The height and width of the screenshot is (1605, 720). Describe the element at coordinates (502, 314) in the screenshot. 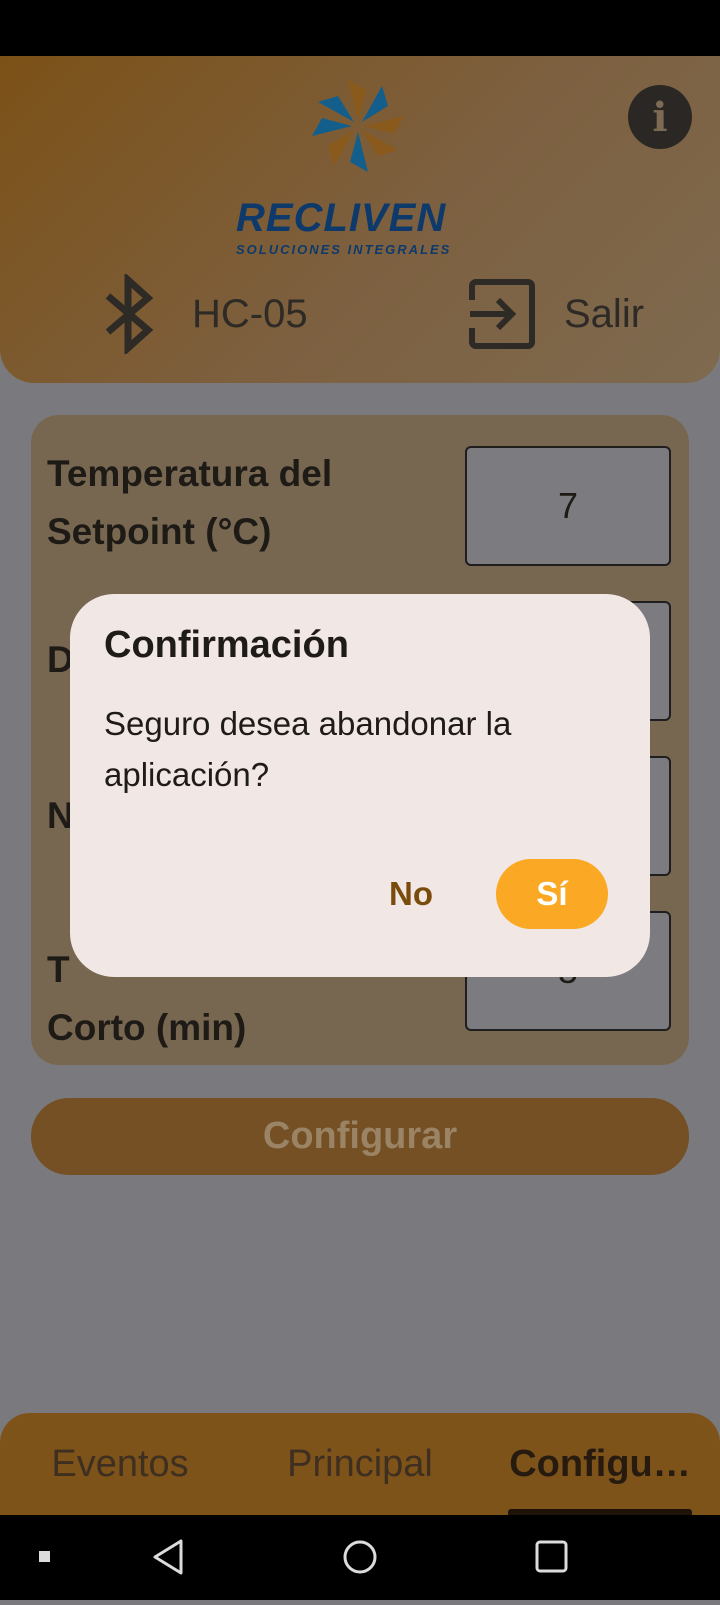

I see `exit-icon` at that location.